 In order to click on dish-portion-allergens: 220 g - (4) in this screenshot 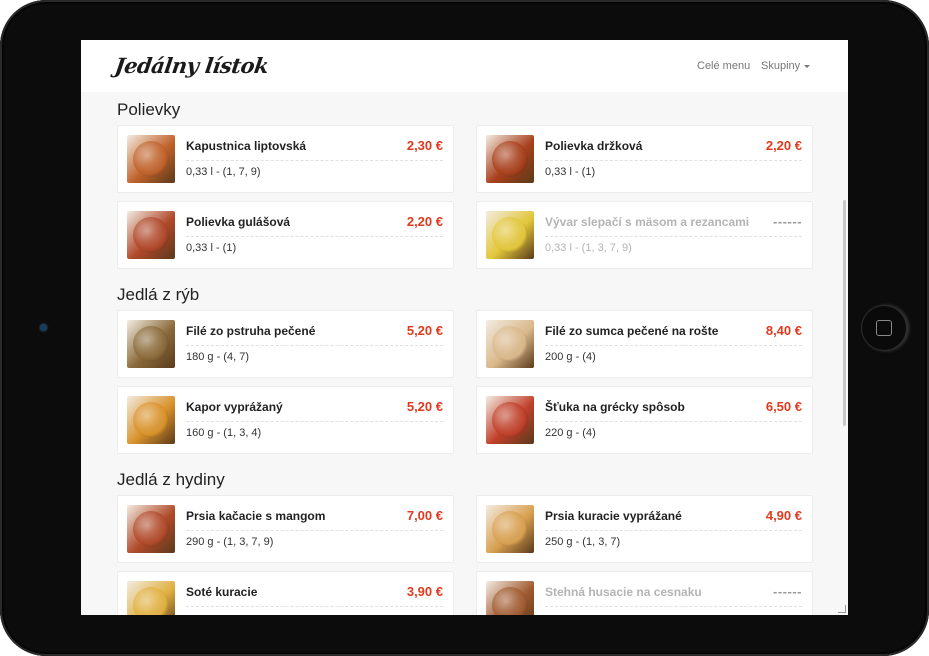, I will do `click(570, 433)`.